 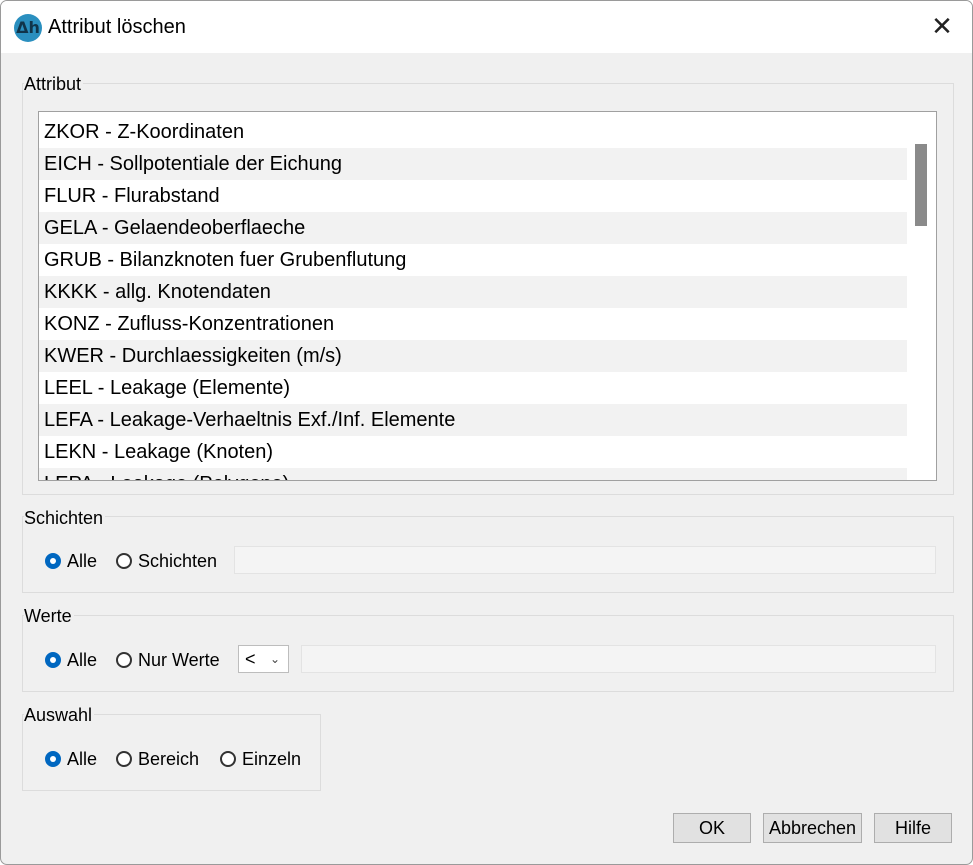 I want to click on werte-radio-alle-label: Alle, so click(x=82, y=659).